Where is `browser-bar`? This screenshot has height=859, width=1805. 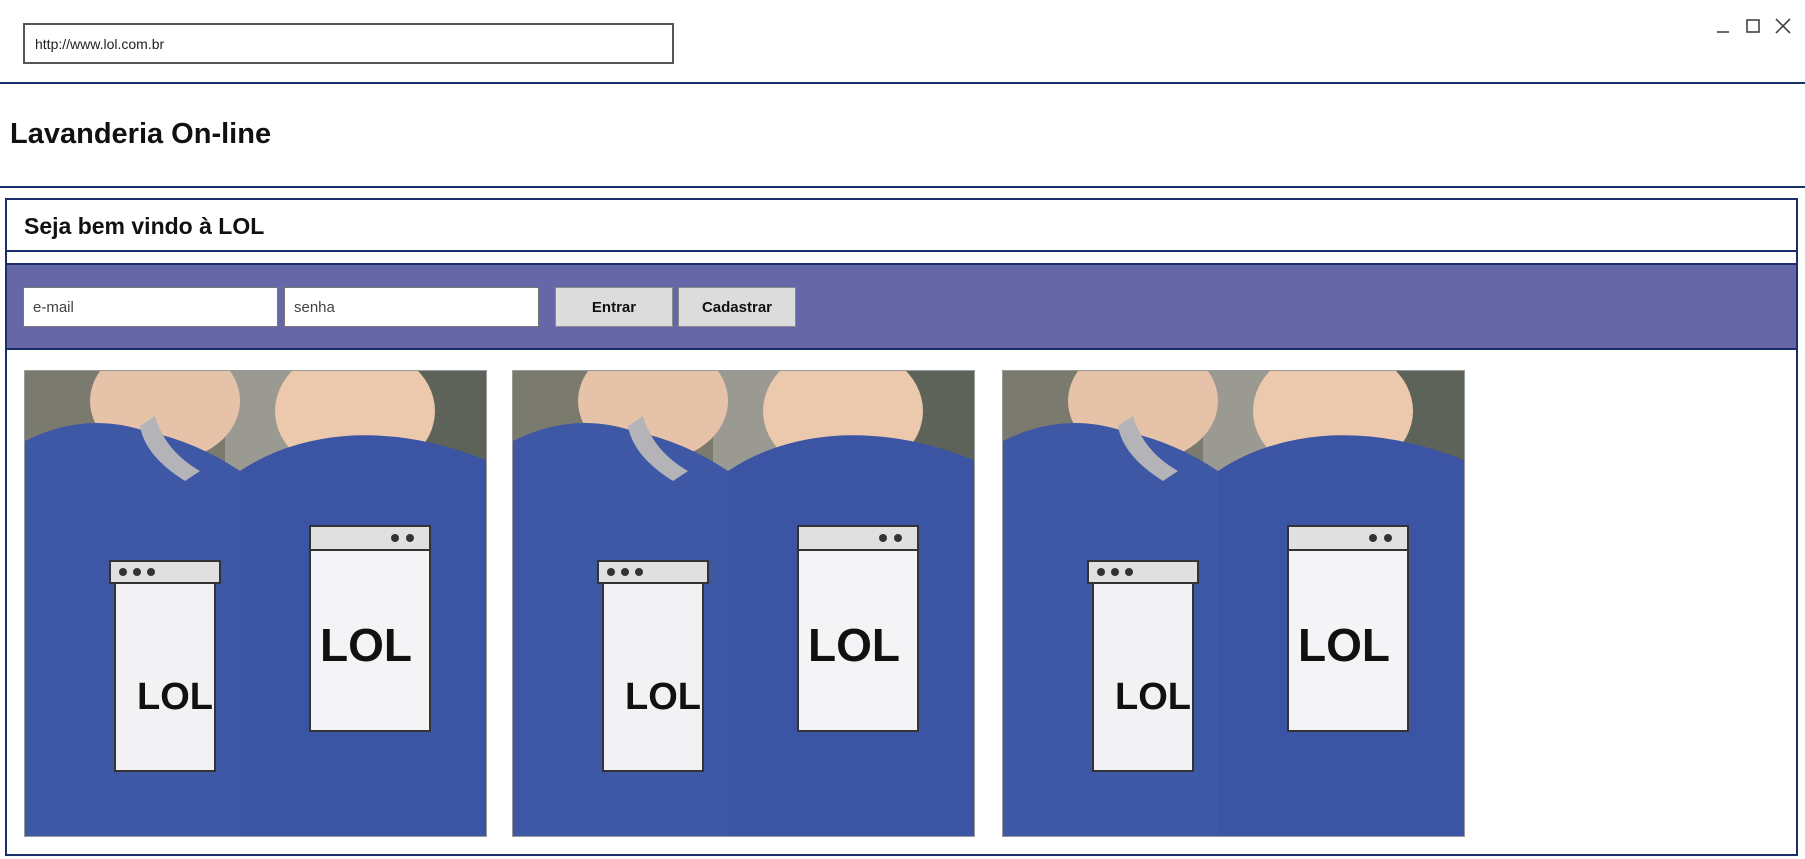
browser-bar is located at coordinates (902, 42).